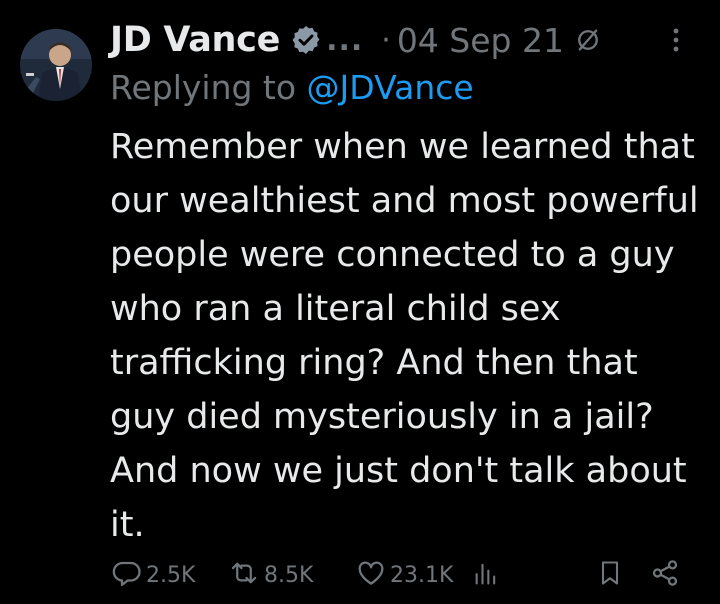  I want to click on views-button, so click(486, 575).